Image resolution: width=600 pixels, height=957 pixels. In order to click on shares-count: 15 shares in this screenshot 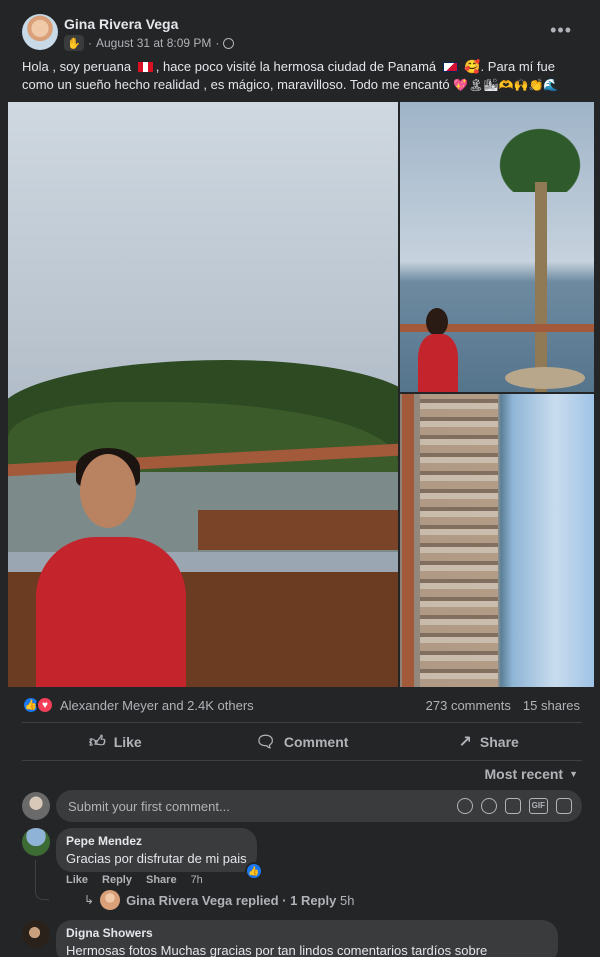, I will do `click(551, 705)`.